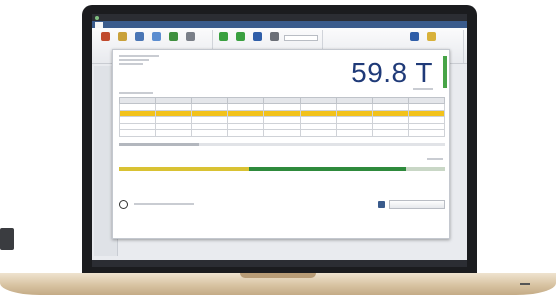  What do you see at coordinates (282, 204) in the screenshot?
I see `dialog-footer` at bounding box center [282, 204].